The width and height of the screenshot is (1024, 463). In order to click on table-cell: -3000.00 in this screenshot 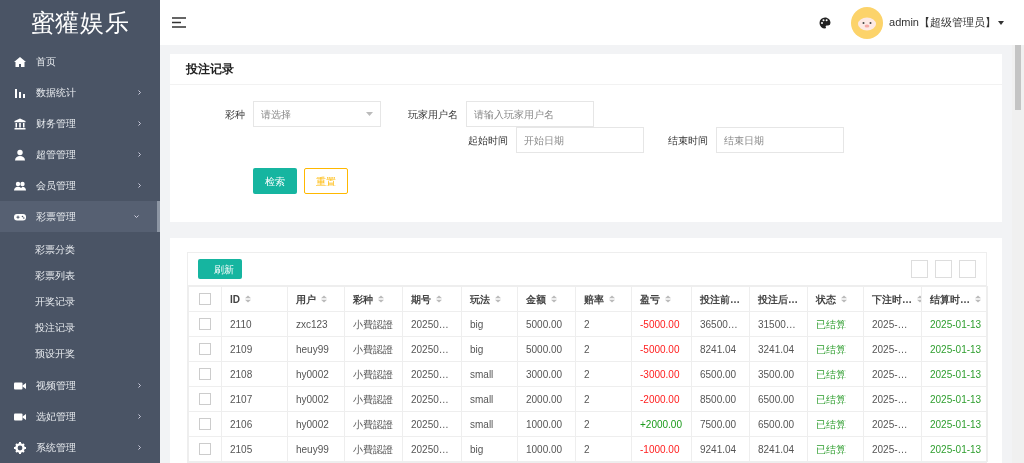, I will do `click(660, 374)`.